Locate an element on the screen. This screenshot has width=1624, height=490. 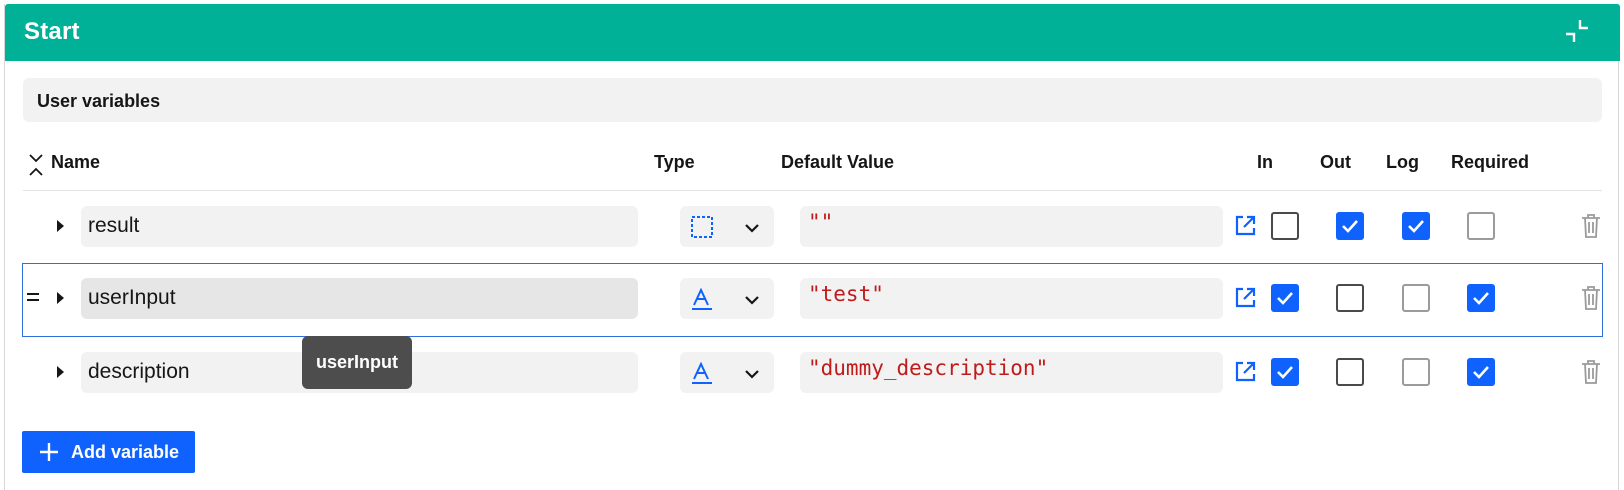
user-variables-header: User variables is located at coordinates (812, 100).